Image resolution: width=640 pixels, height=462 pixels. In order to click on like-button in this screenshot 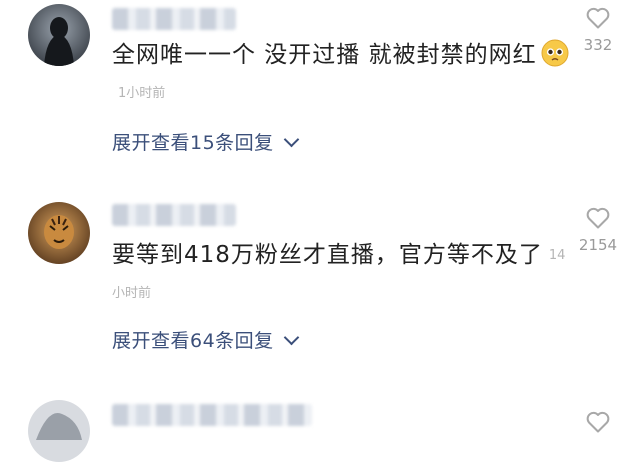, I will do `click(598, 422)`.